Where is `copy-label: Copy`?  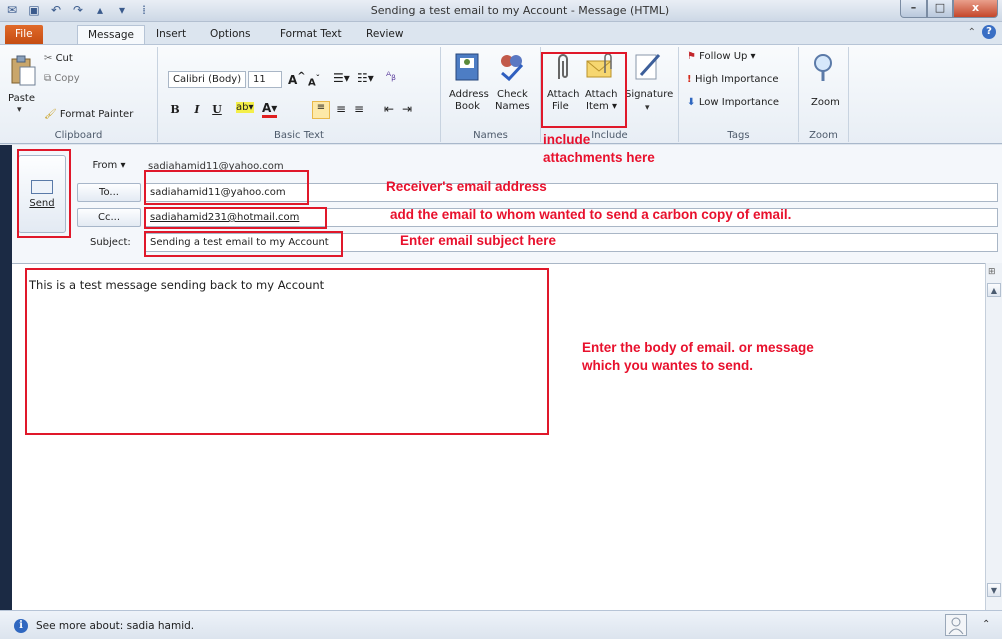 copy-label: Copy is located at coordinates (67, 78).